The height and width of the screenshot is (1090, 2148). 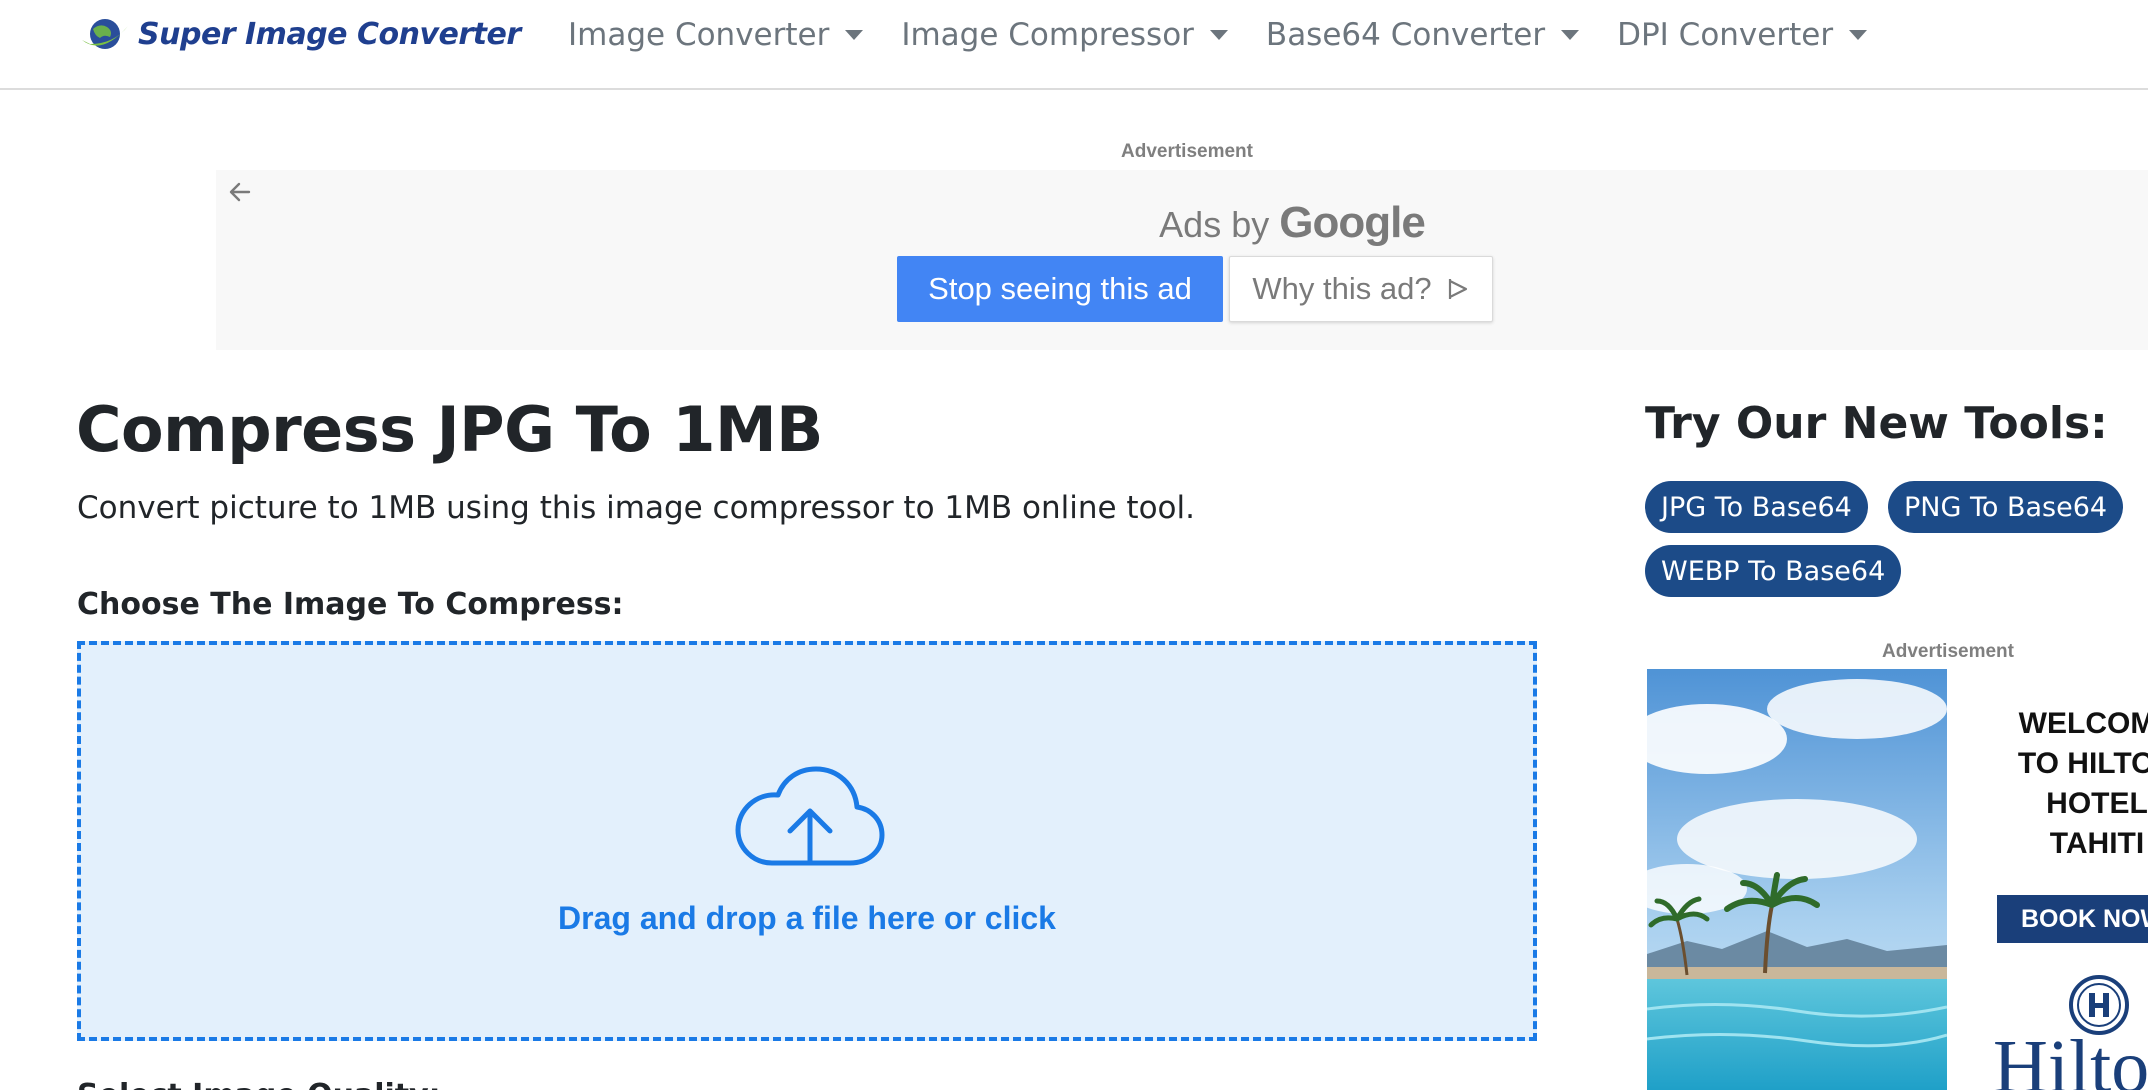 I want to click on nav-item-label: Image Compressor, so click(x=1047, y=35).